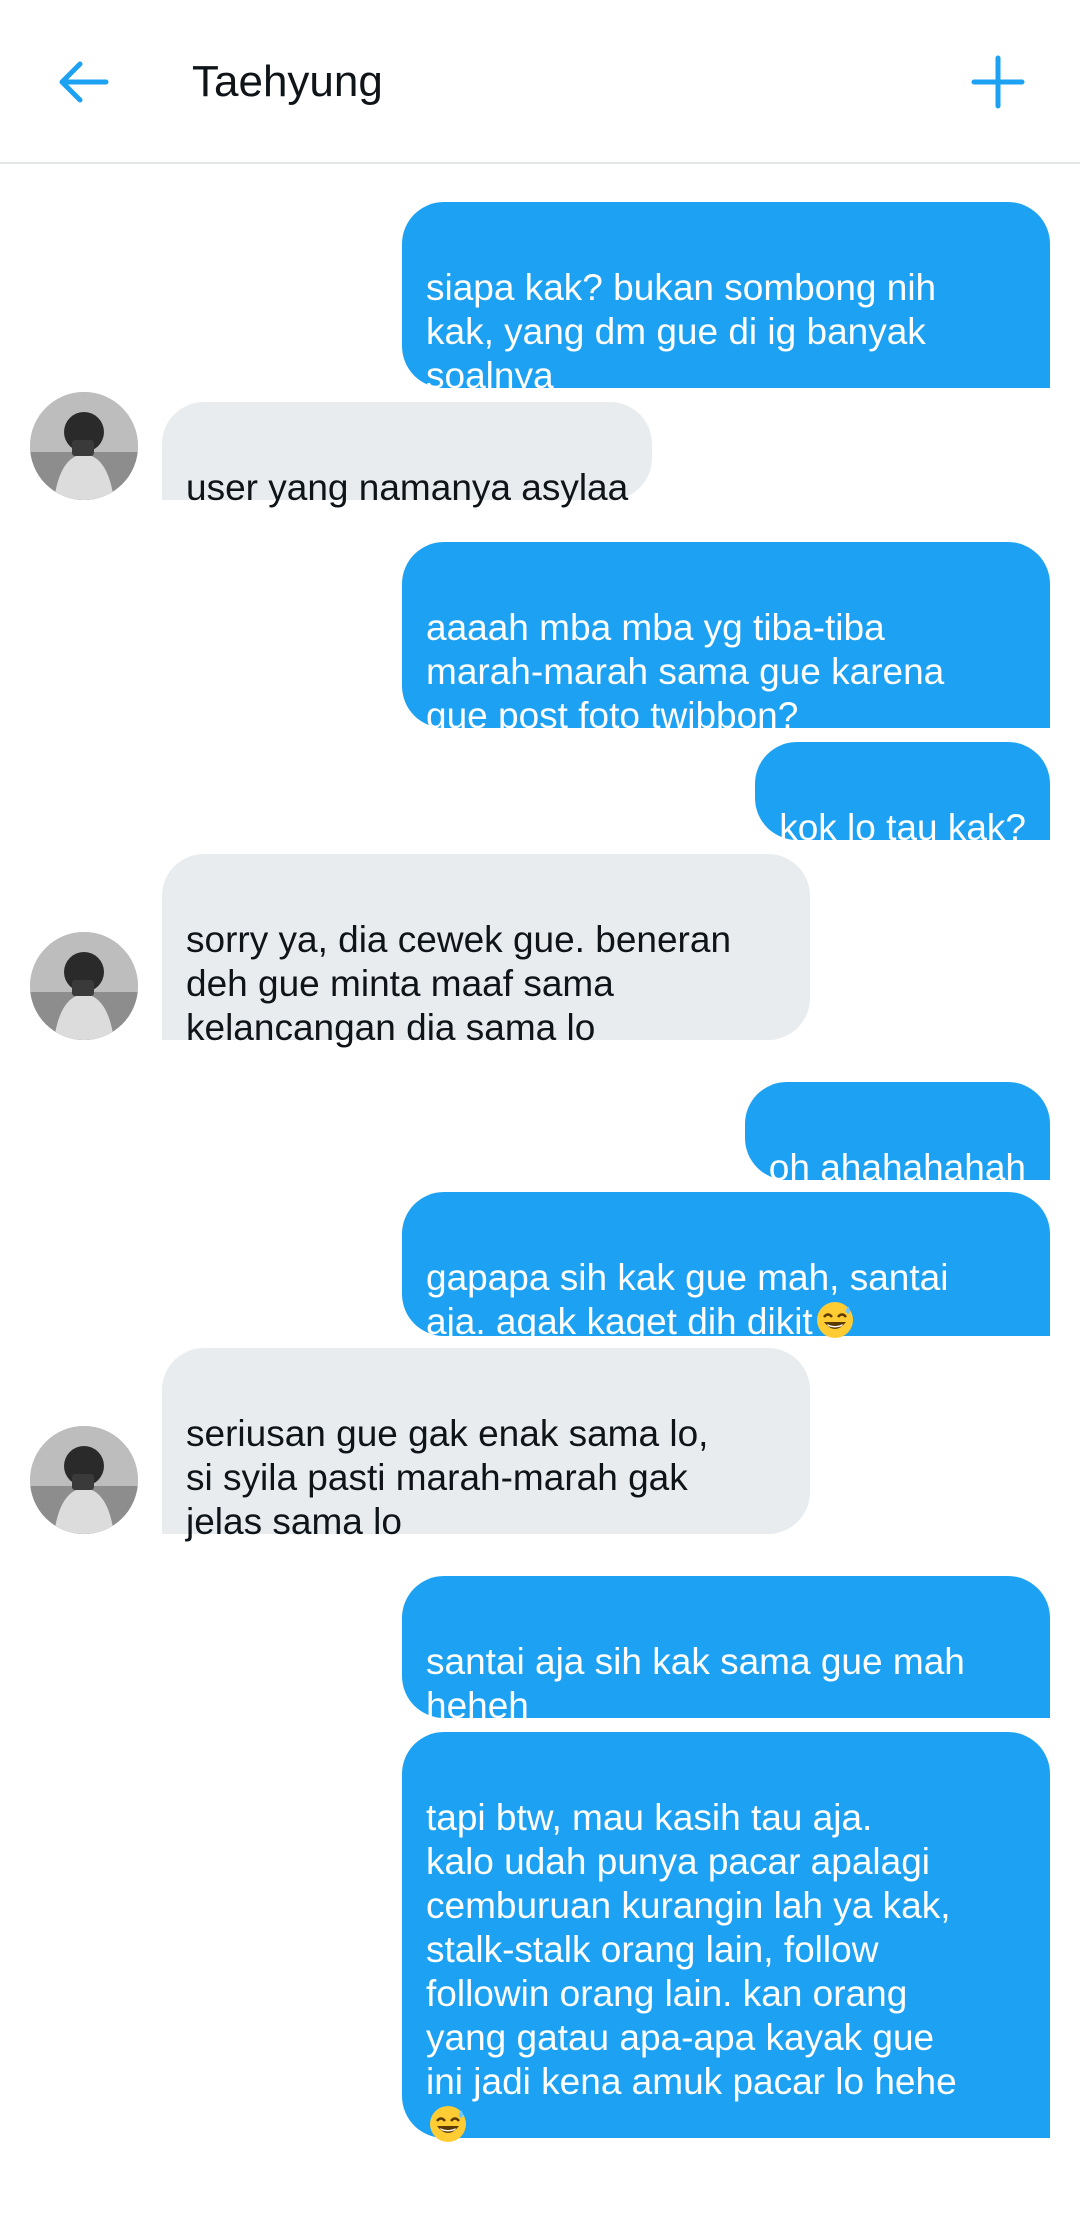 The height and width of the screenshot is (2233, 1080). Describe the element at coordinates (407, 487) in the screenshot. I see `message-text: user yang namanya asylaa` at that location.